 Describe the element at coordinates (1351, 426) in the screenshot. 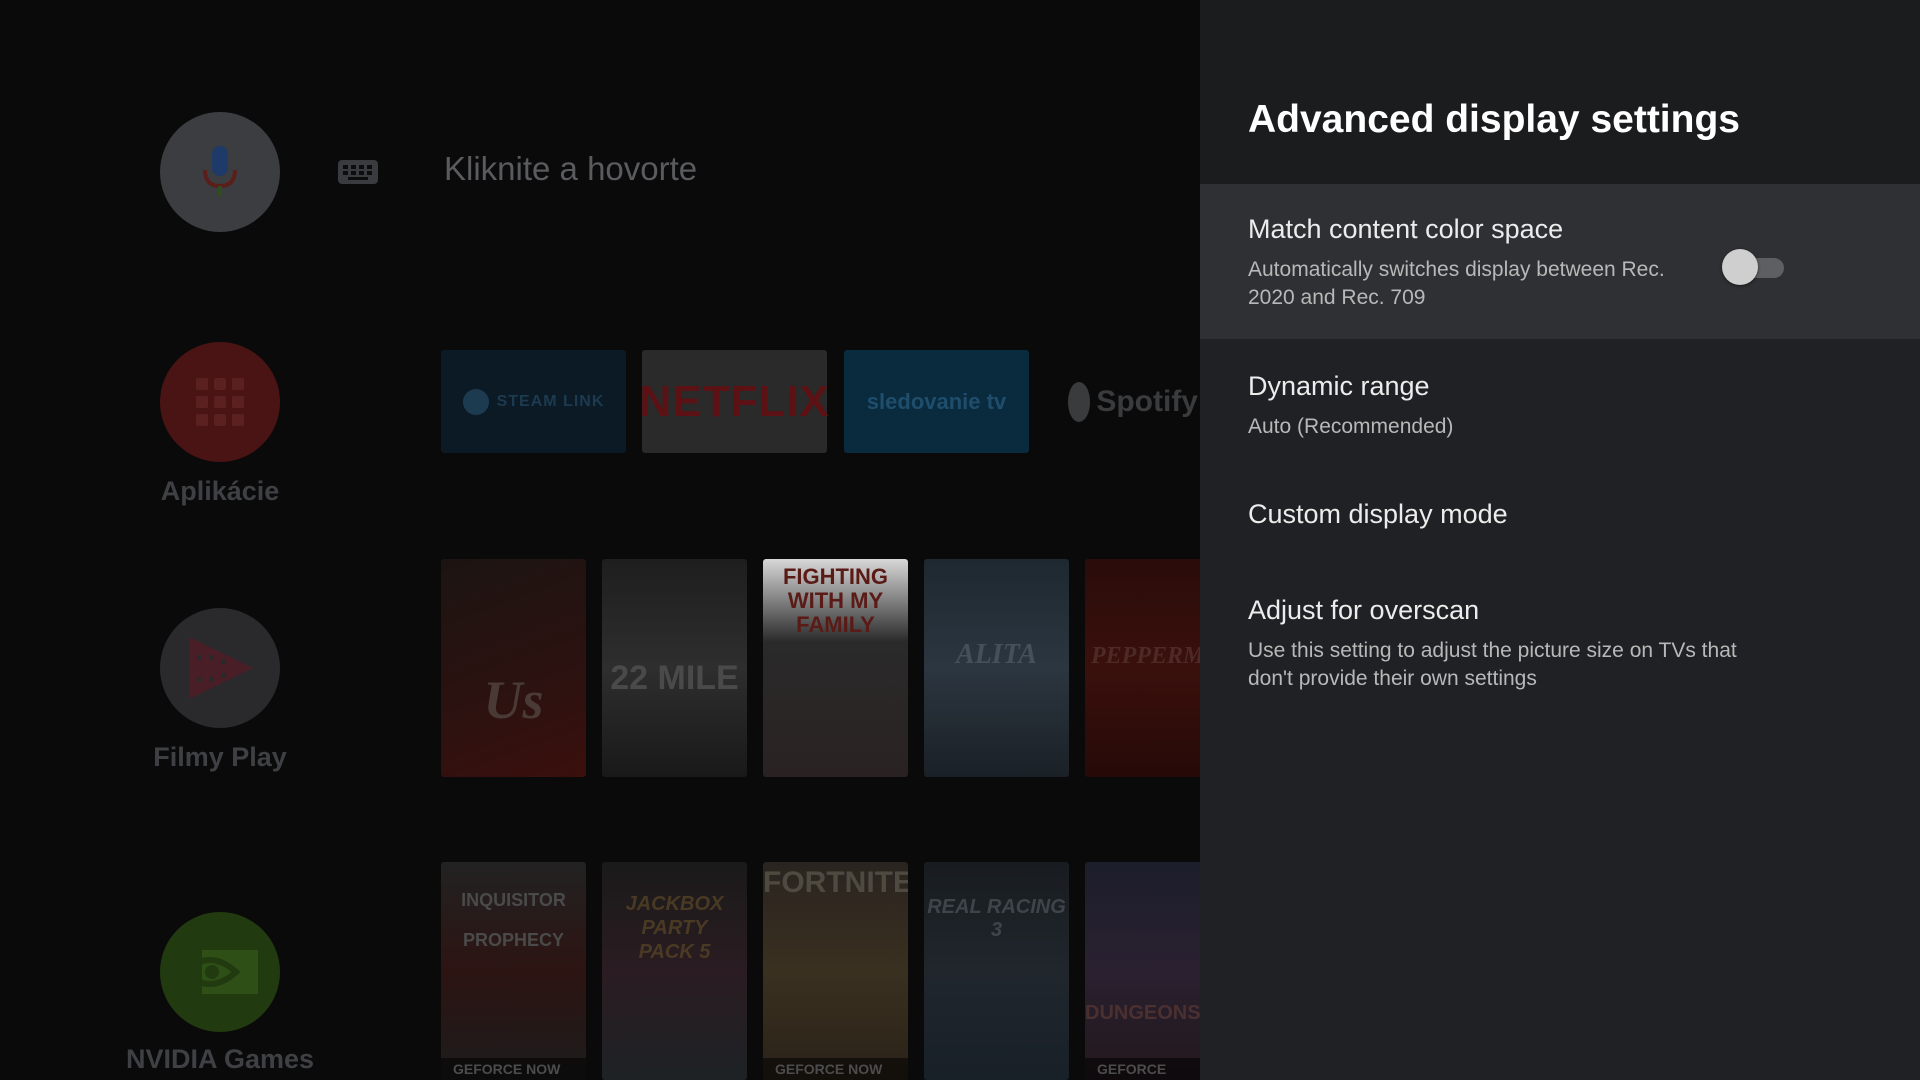

I see `setting-subtitle-line1: Auto (Recommended)` at that location.